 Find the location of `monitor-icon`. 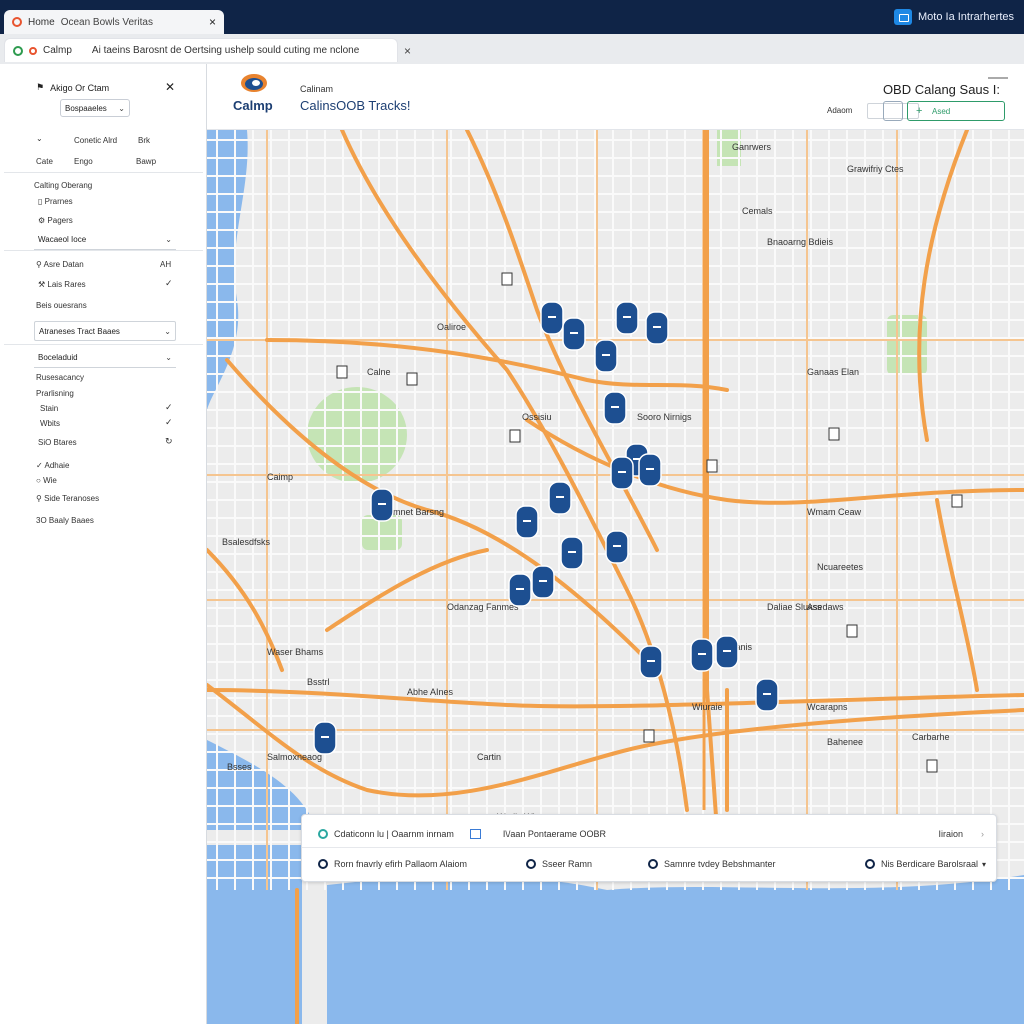

monitor-icon is located at coordinates (475, 834).